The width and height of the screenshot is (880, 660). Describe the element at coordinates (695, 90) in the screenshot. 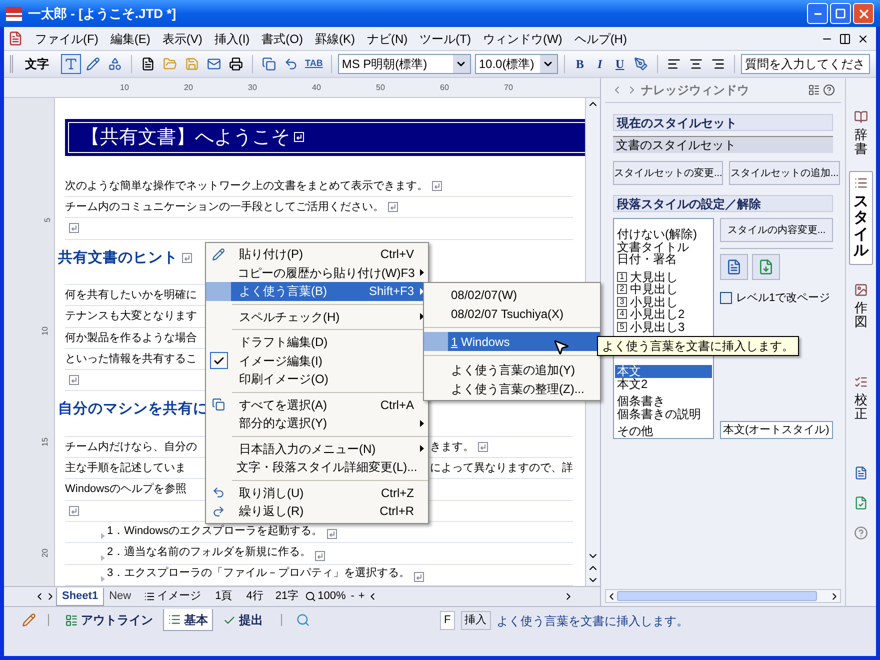

I see `panel-title: ナレッジウィンドウ` at that location.